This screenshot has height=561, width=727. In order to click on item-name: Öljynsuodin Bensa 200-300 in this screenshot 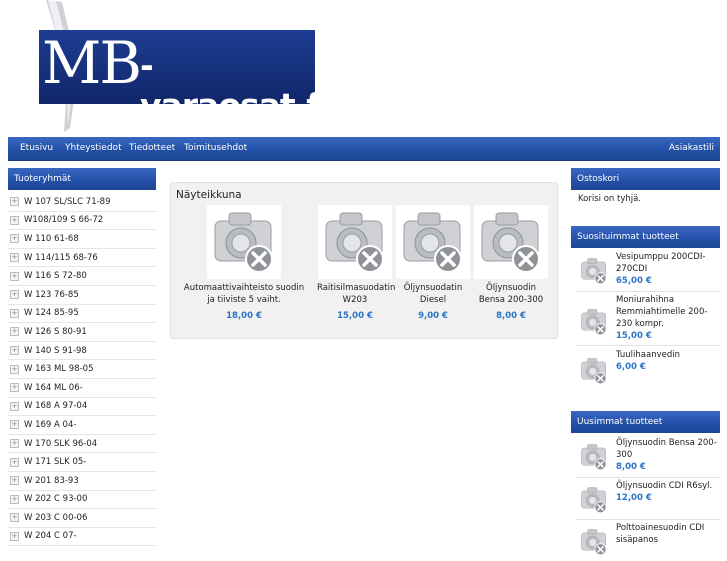, I will do `click(668, 449)`.